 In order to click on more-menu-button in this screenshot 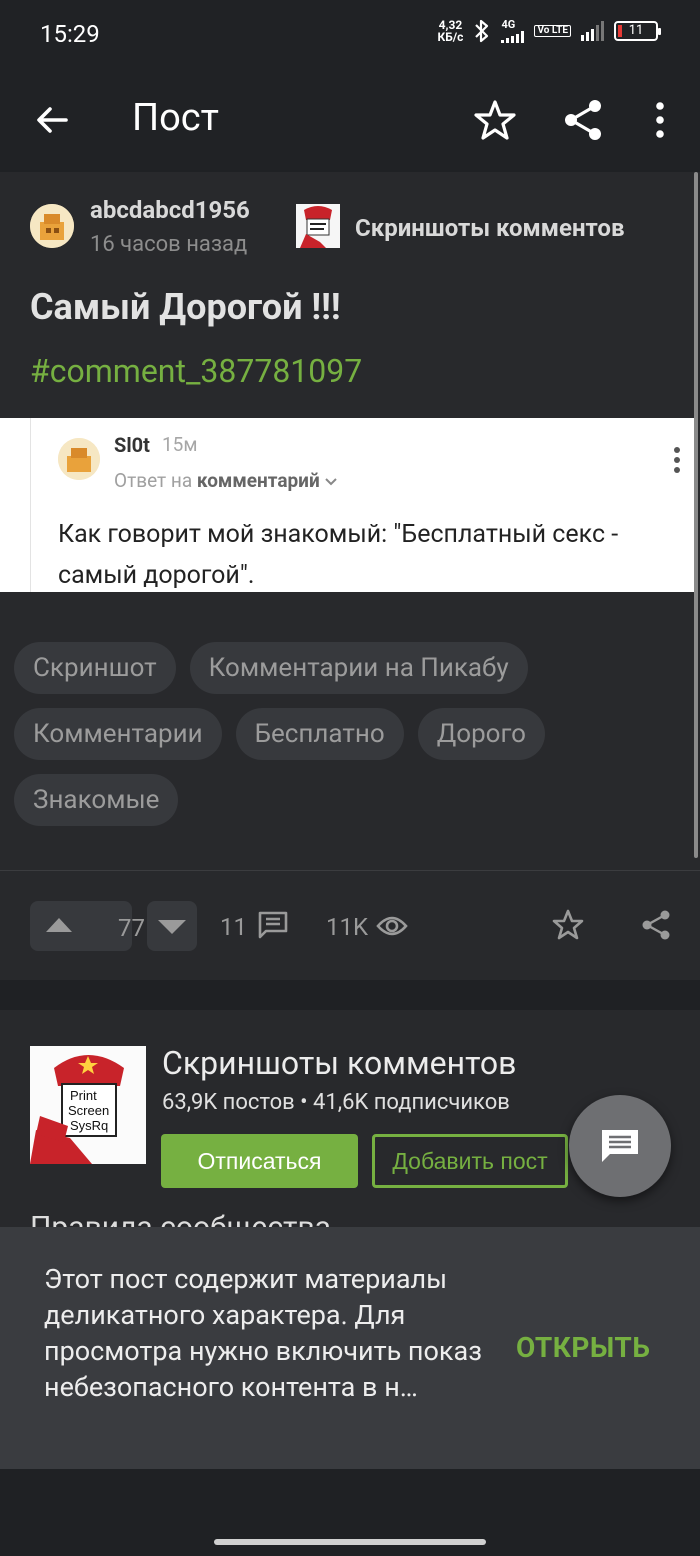, I will do `click(660, 120)`.